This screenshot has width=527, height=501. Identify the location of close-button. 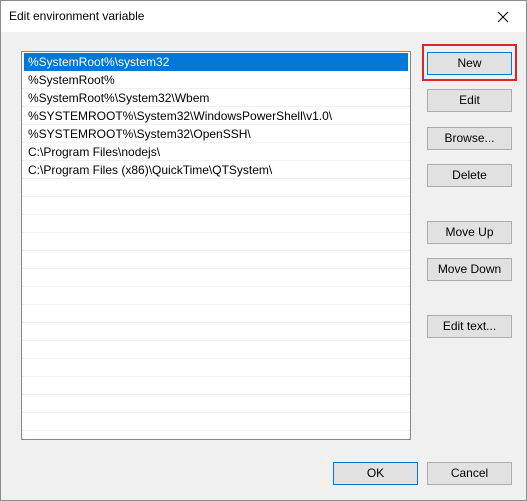
(503, 16).